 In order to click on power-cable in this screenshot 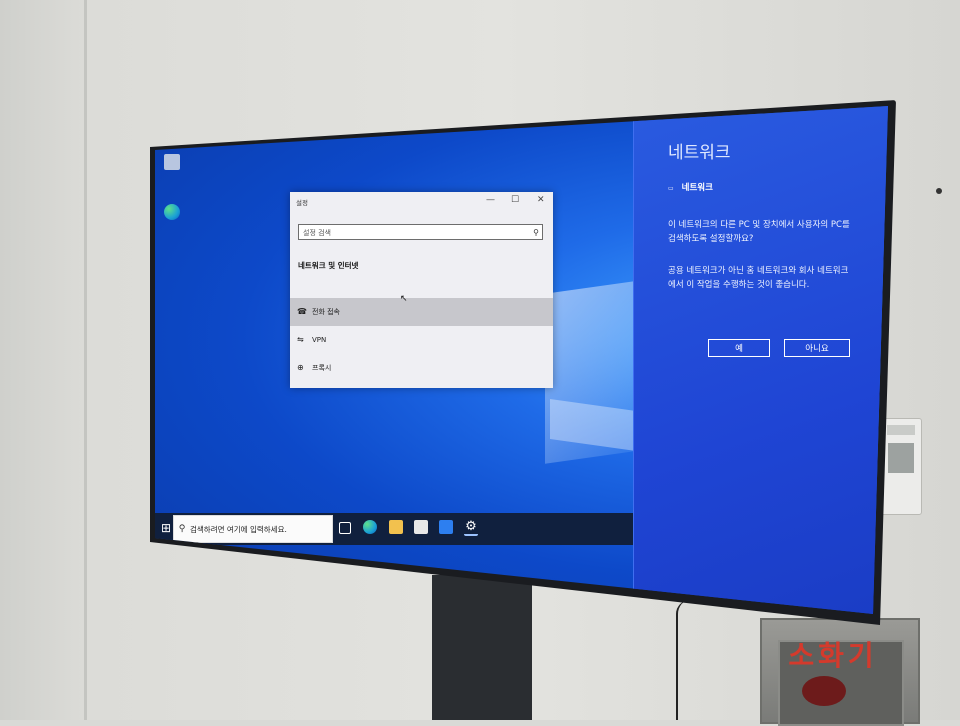, I will do `click(683, 660)`.